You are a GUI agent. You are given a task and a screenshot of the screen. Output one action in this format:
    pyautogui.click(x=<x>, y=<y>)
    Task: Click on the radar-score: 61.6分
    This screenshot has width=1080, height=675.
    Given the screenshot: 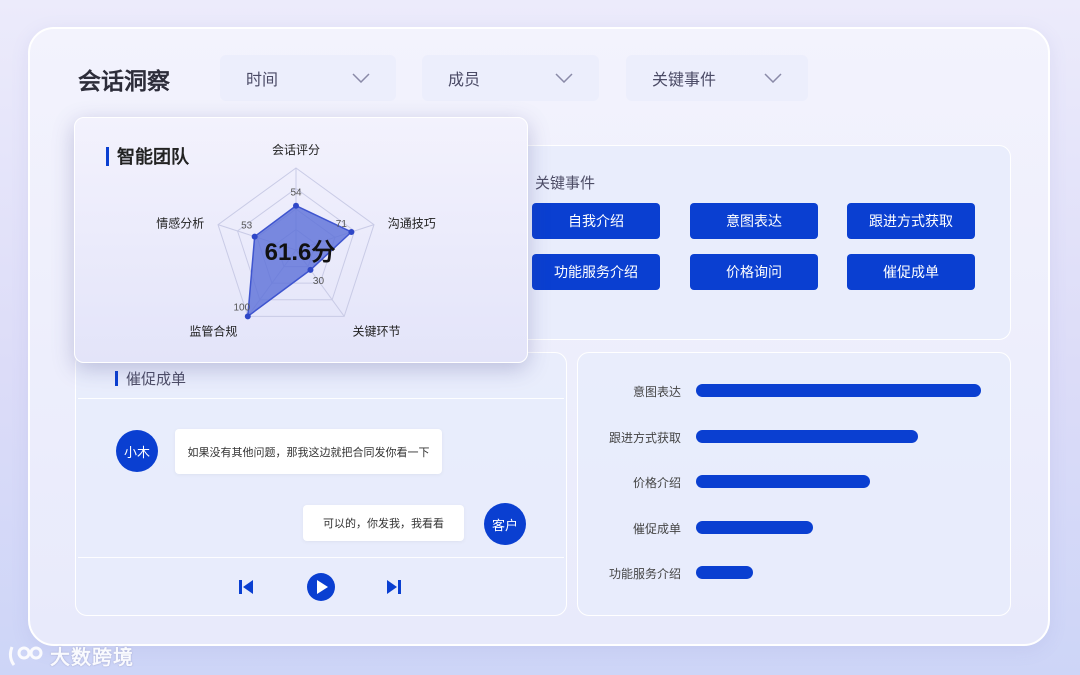 What is the action you would take?
    pyautogui.click(x=300, y=252)
    